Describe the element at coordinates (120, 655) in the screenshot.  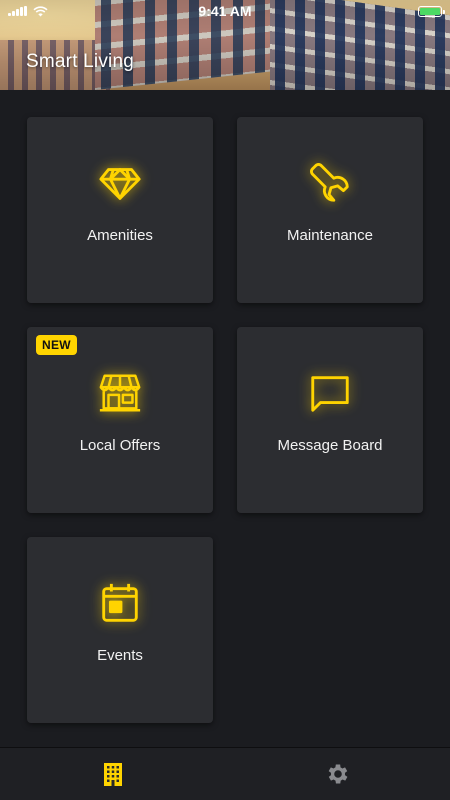
I see `tile-label: Events` at that location.